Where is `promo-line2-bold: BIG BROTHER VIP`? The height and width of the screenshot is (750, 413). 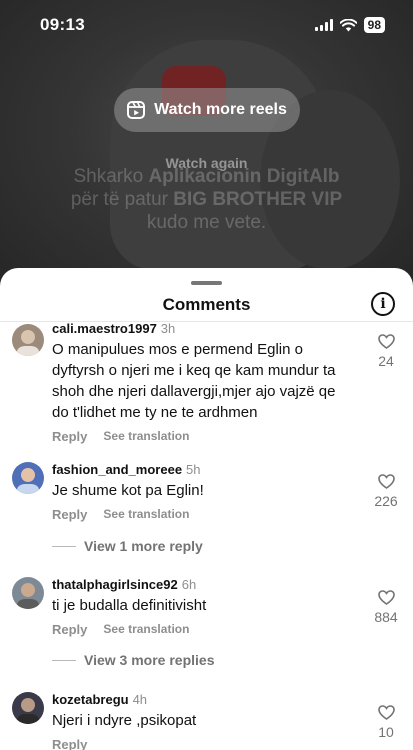 promo-line2-bold: BIG BROTHER VIP is located at coordinates (258, 199).